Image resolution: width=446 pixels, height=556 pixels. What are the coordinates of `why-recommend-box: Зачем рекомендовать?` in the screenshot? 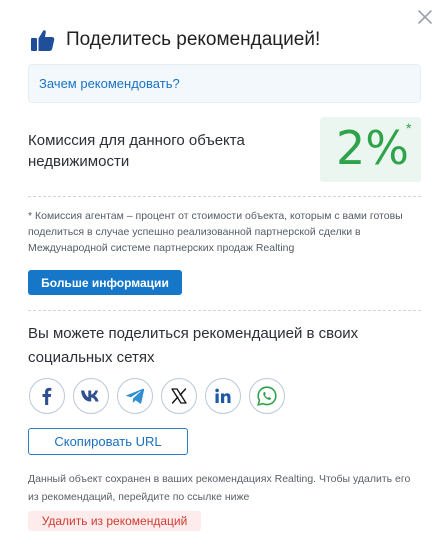 It's located at (224, 83).